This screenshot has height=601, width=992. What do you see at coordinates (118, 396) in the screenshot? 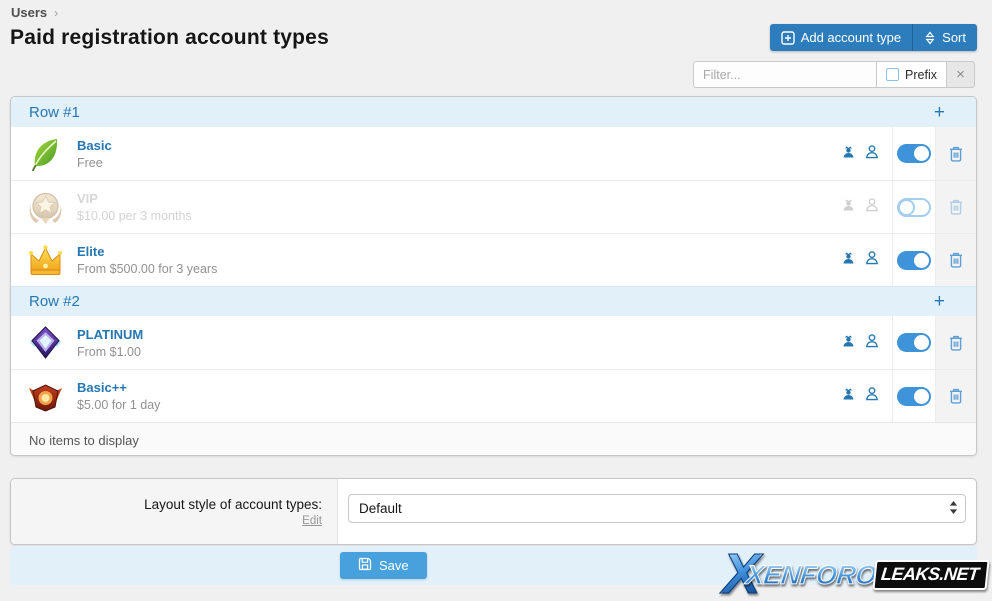
I see `row-text: Basic++ $5.00 for 1 day` at bounding box center [118, 396].